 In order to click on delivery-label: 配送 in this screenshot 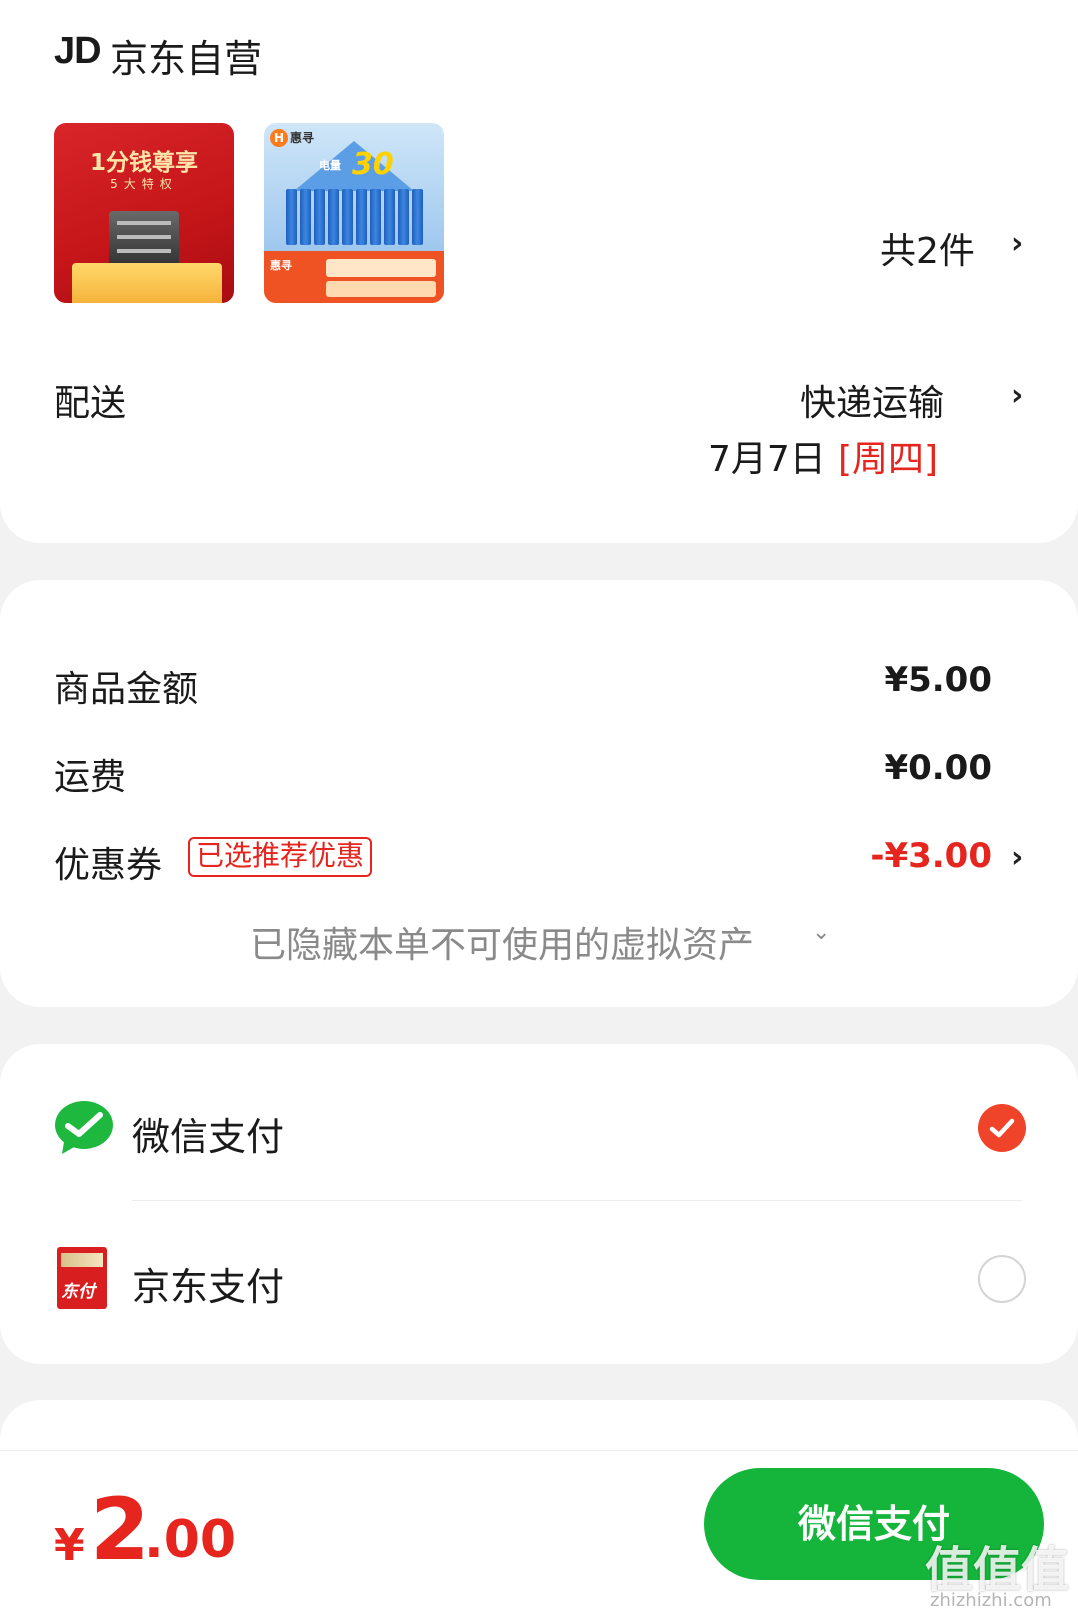, I will do `click(90, 403)`.